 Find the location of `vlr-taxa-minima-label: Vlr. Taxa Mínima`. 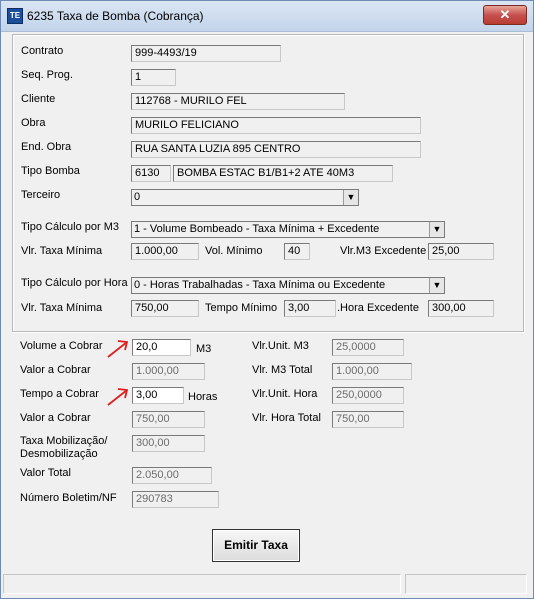

vlr-taxa-minima-label: Vlr. Taxa Mínima is located at coordinates (62, 251).